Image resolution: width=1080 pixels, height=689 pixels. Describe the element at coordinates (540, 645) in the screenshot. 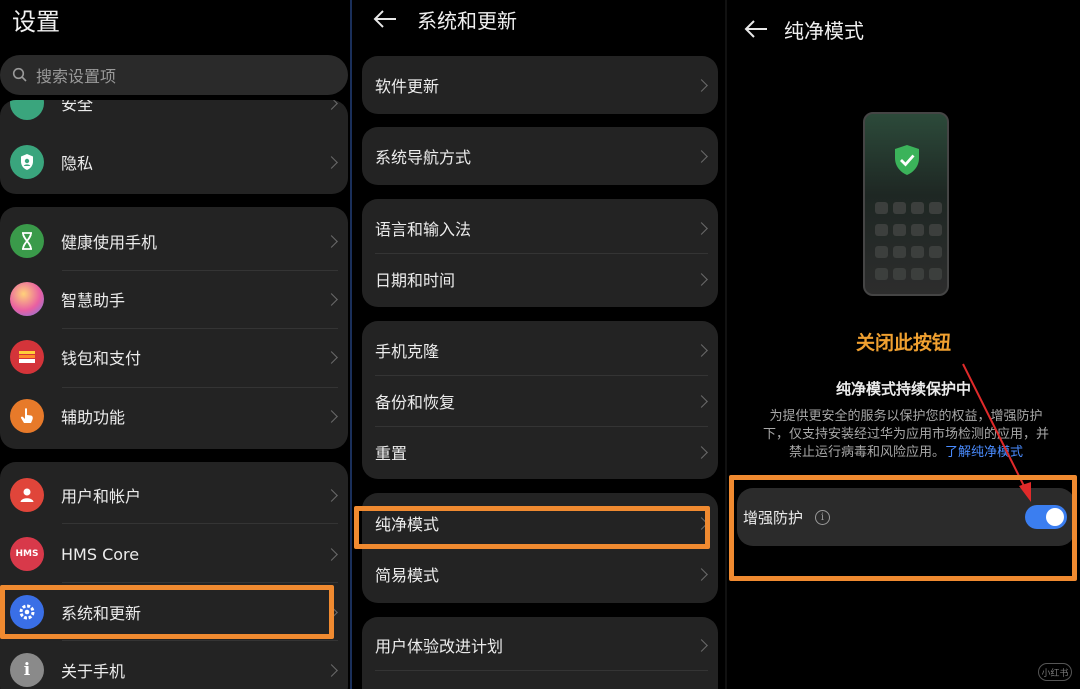

I see `system-item-user-experience: 用户体验改进计划` at that location.